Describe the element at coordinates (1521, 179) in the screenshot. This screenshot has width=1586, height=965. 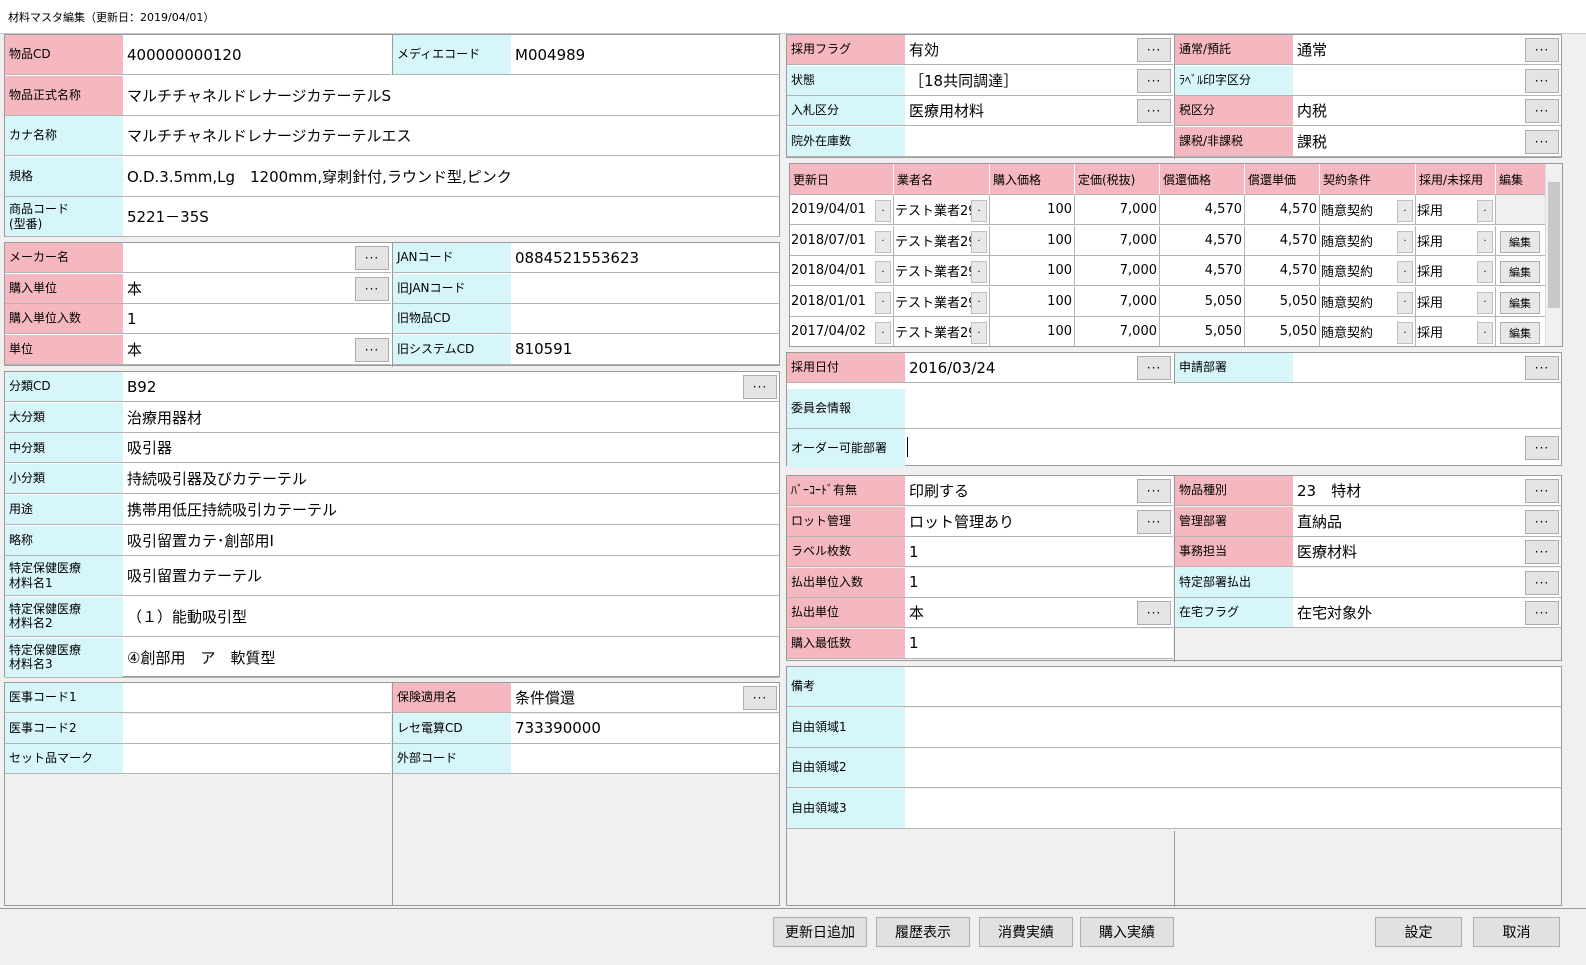
I see `grid-header-8: 編集` at that location.